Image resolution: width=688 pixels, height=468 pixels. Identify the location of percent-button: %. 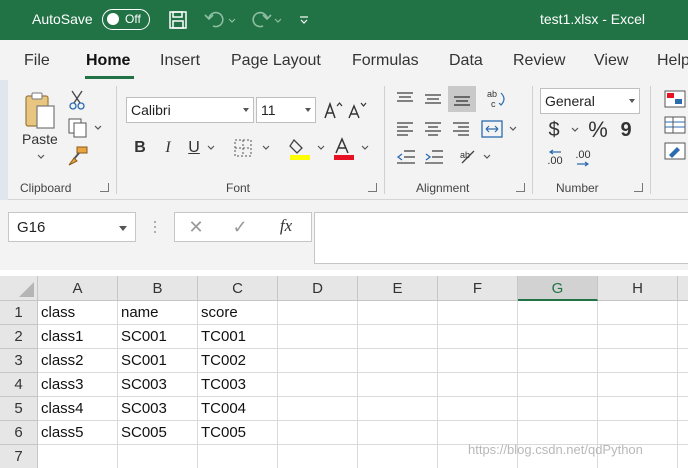
(598, 129).